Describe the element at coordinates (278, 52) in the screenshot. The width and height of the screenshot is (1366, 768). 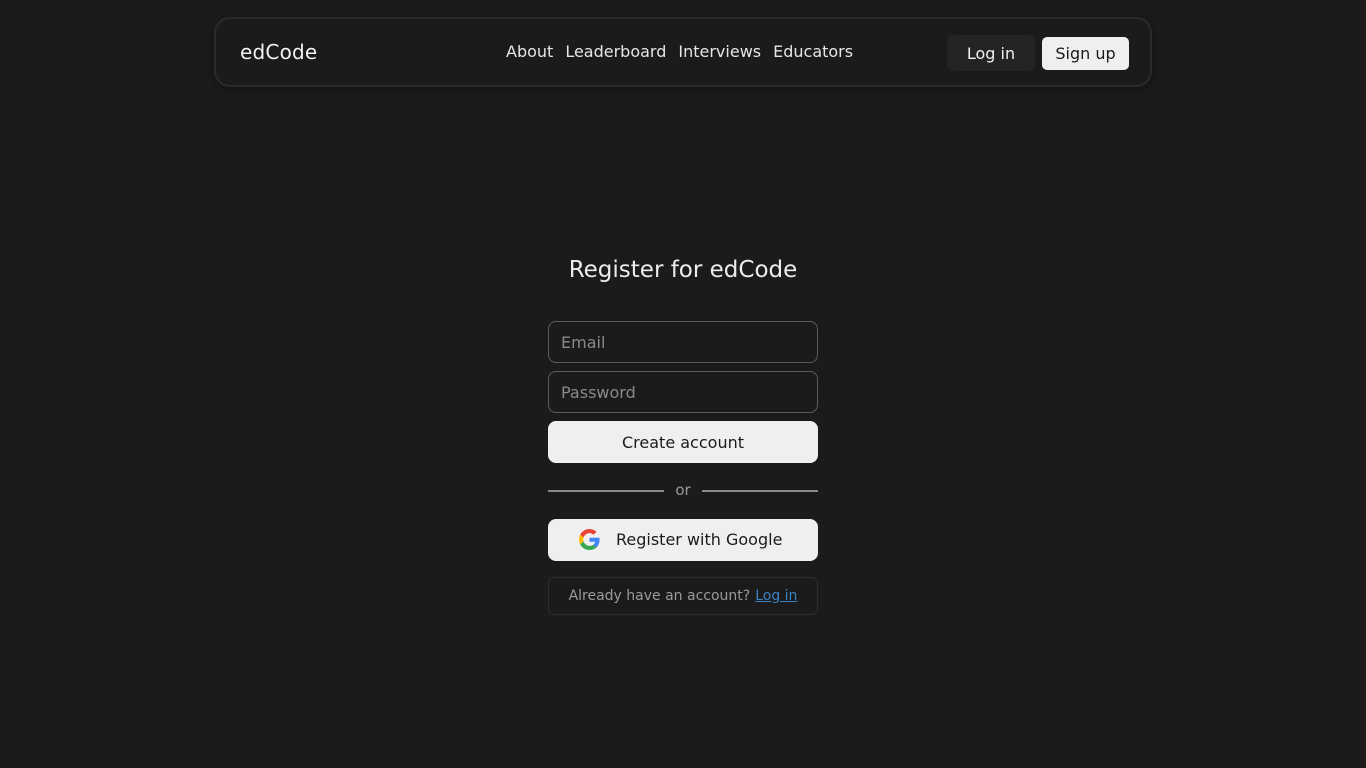
I see `brand-logo: edCode` at that location.